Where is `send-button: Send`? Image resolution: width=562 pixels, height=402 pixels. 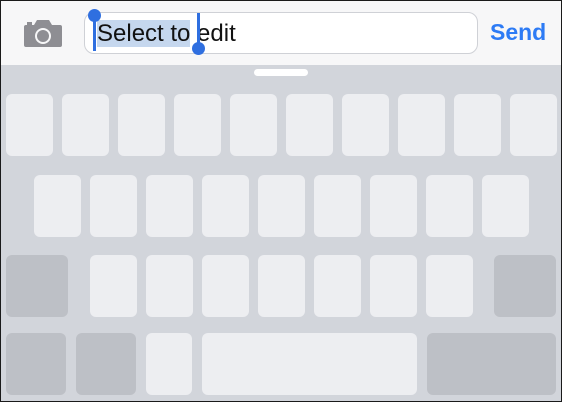 send-button: Send is located at coordinates (518, 32).